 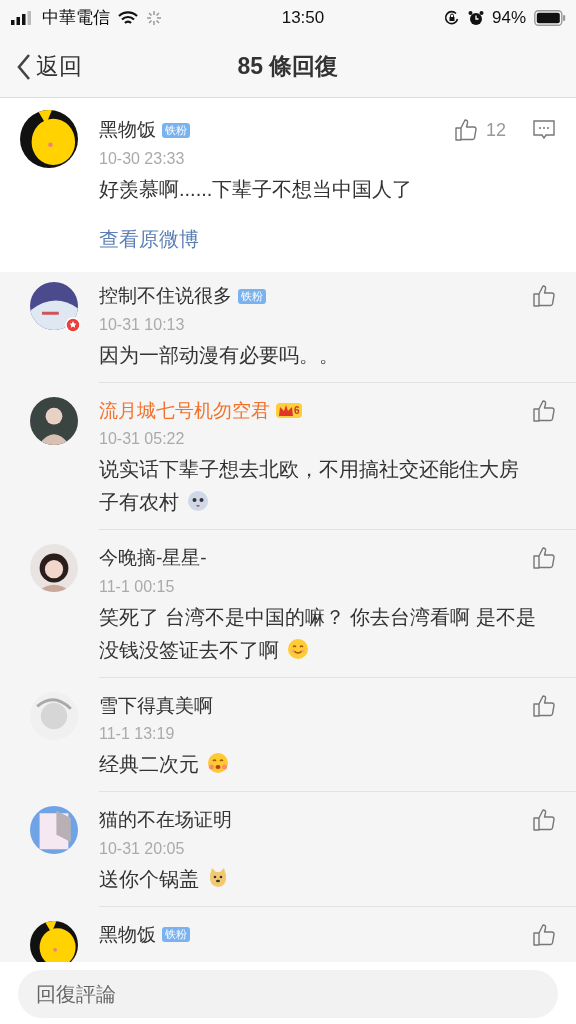 What do you see at coordinates (154, 18) in the screenshot?
I see `loading-icon` at bounding box center [154, 18].